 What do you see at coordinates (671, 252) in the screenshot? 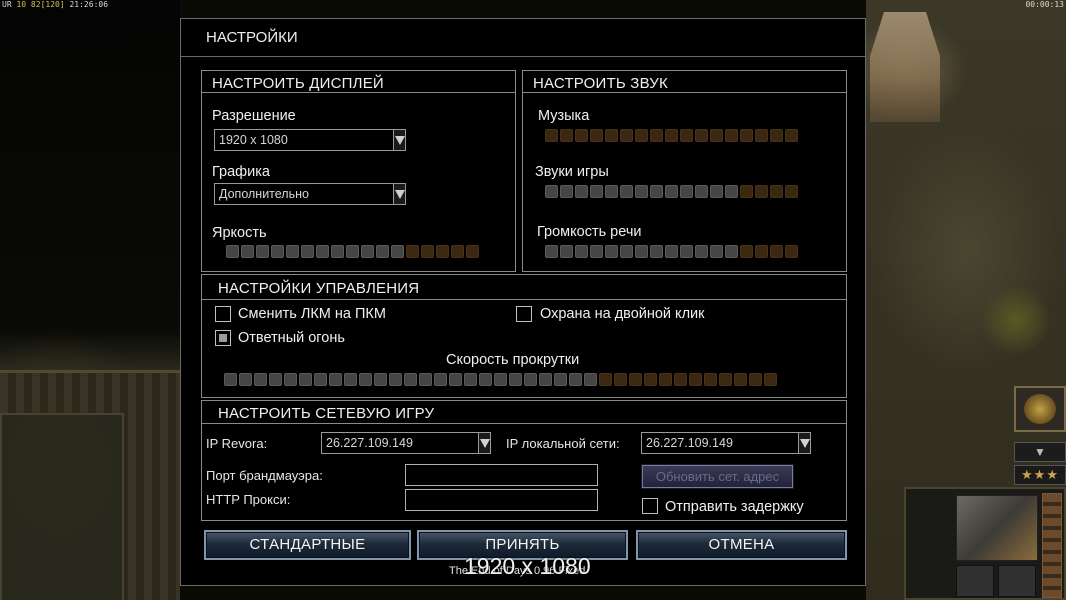
I see `voice-volume-slider` at bounding box center [671, 252].